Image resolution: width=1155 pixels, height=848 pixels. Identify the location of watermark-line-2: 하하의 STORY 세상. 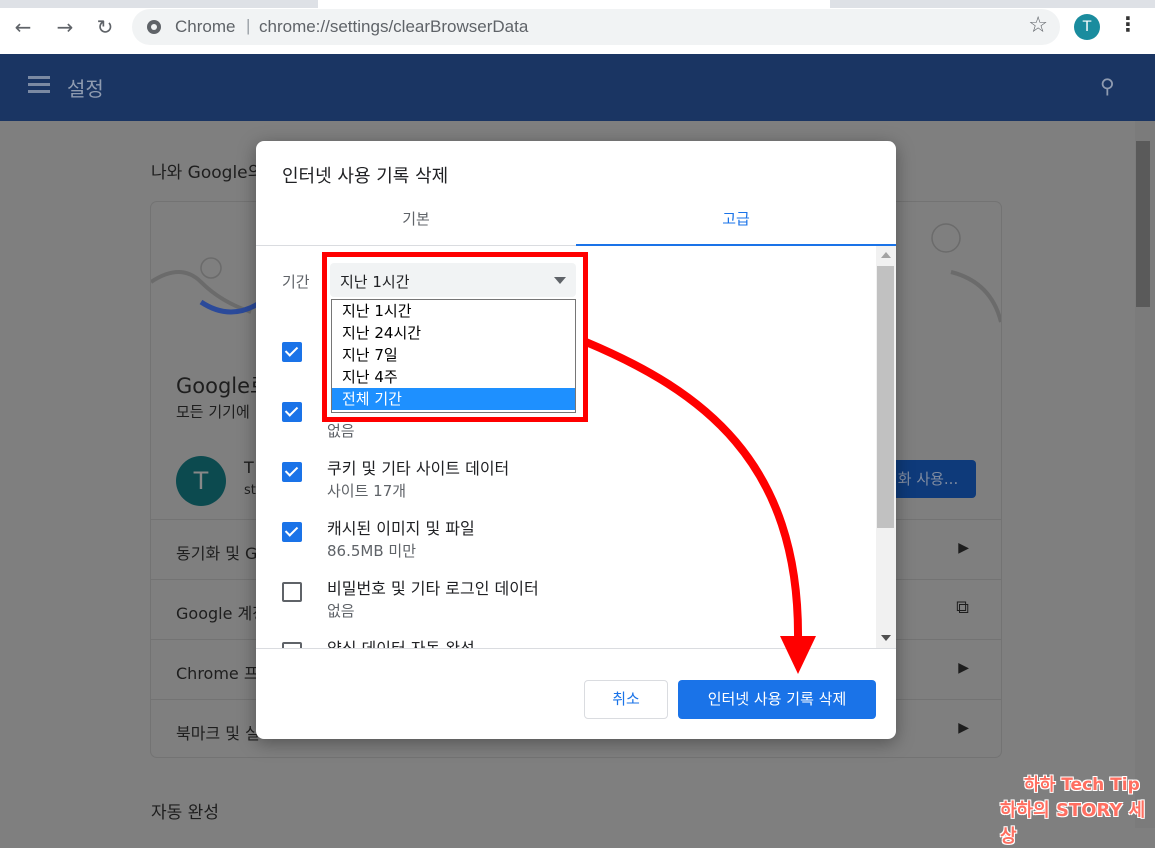
(1073, 823).